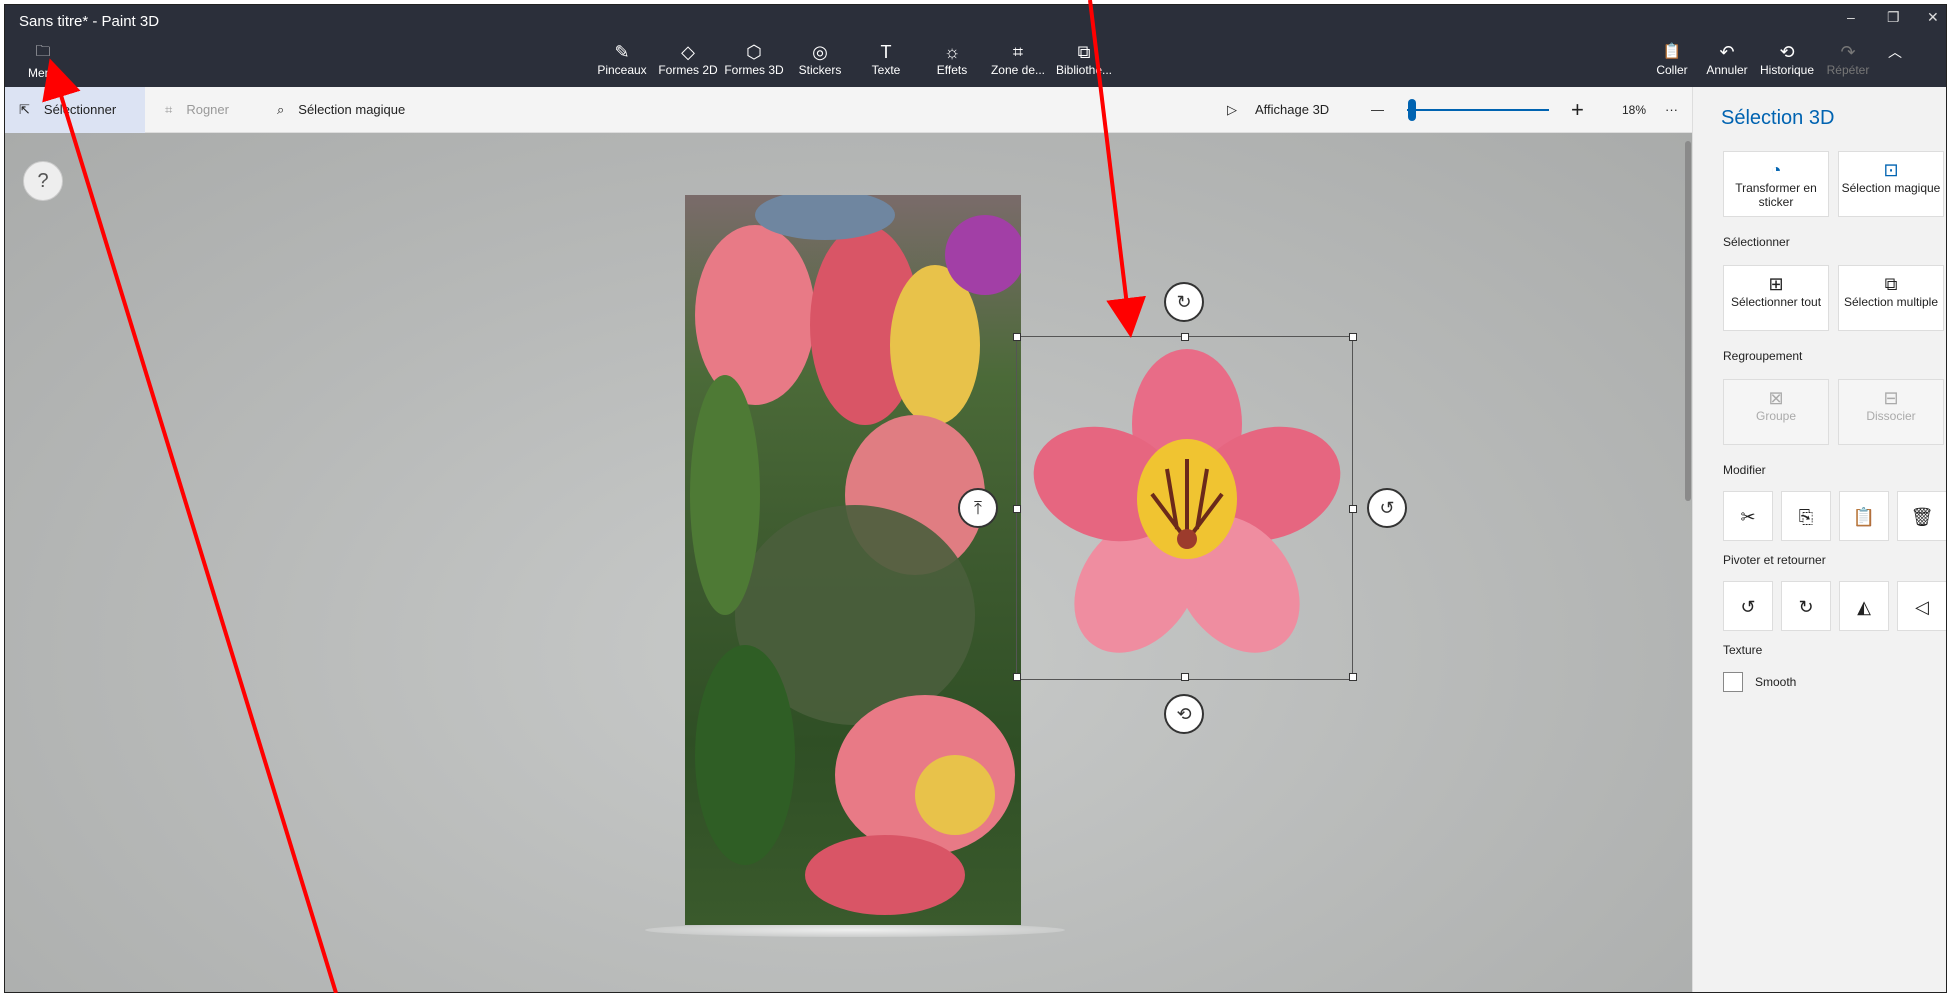 Image resolution: width=1951 pixels, height=993 pixels. I want to click on more-options-button: ···, so click(1671, 110).